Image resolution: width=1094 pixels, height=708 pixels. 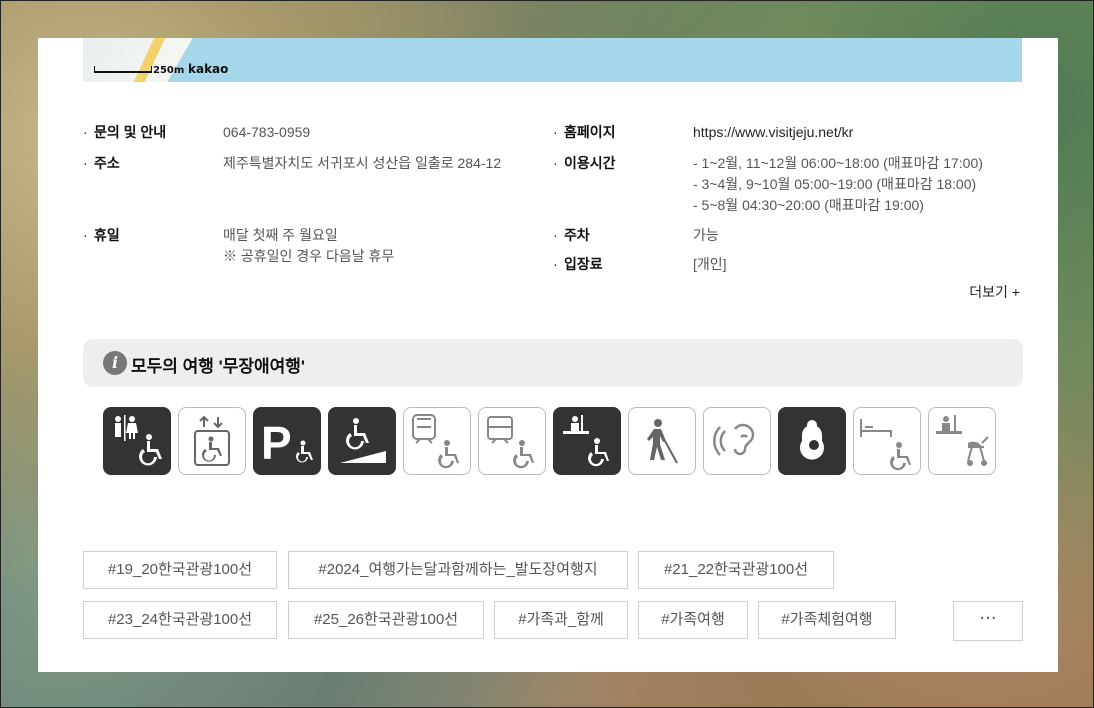 I want to click on tag-chip: #21_22한국관광100선, so click(x=736, y=570).